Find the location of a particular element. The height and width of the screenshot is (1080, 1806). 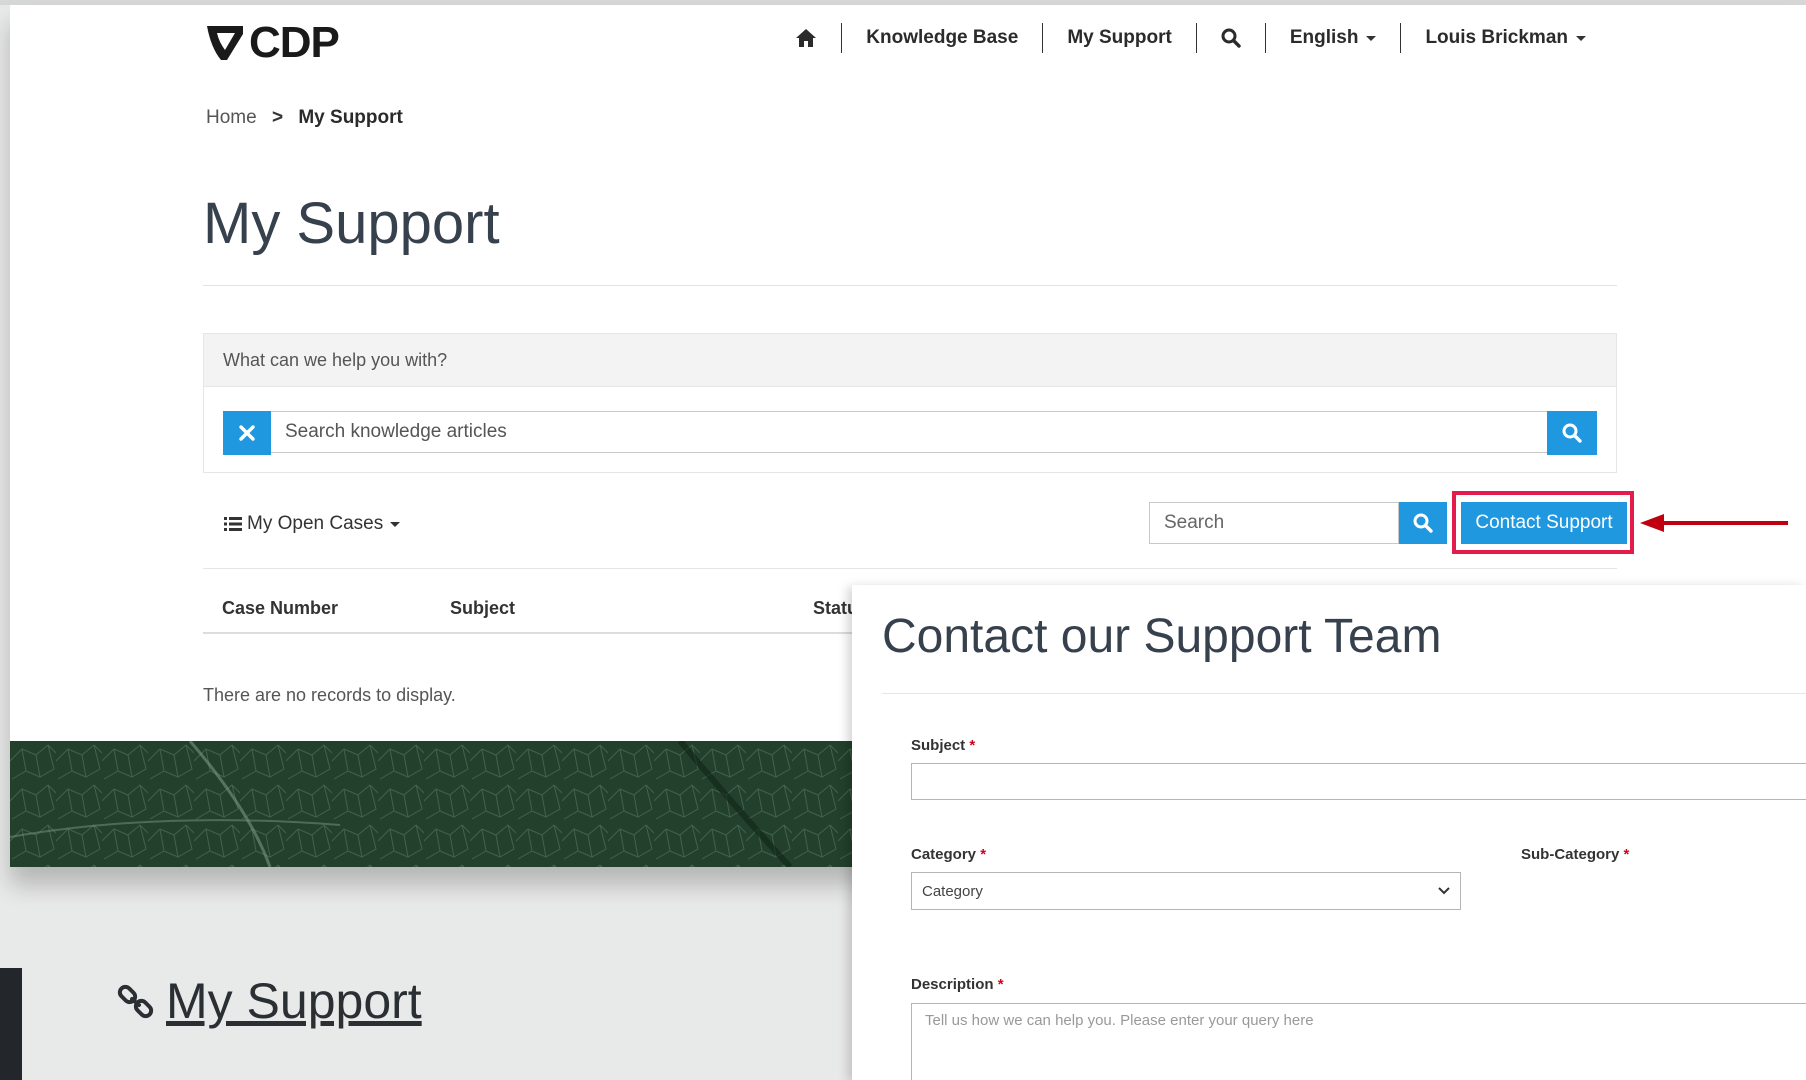

my-support-doc-link: My Support is located at coordinates (269, 1001).